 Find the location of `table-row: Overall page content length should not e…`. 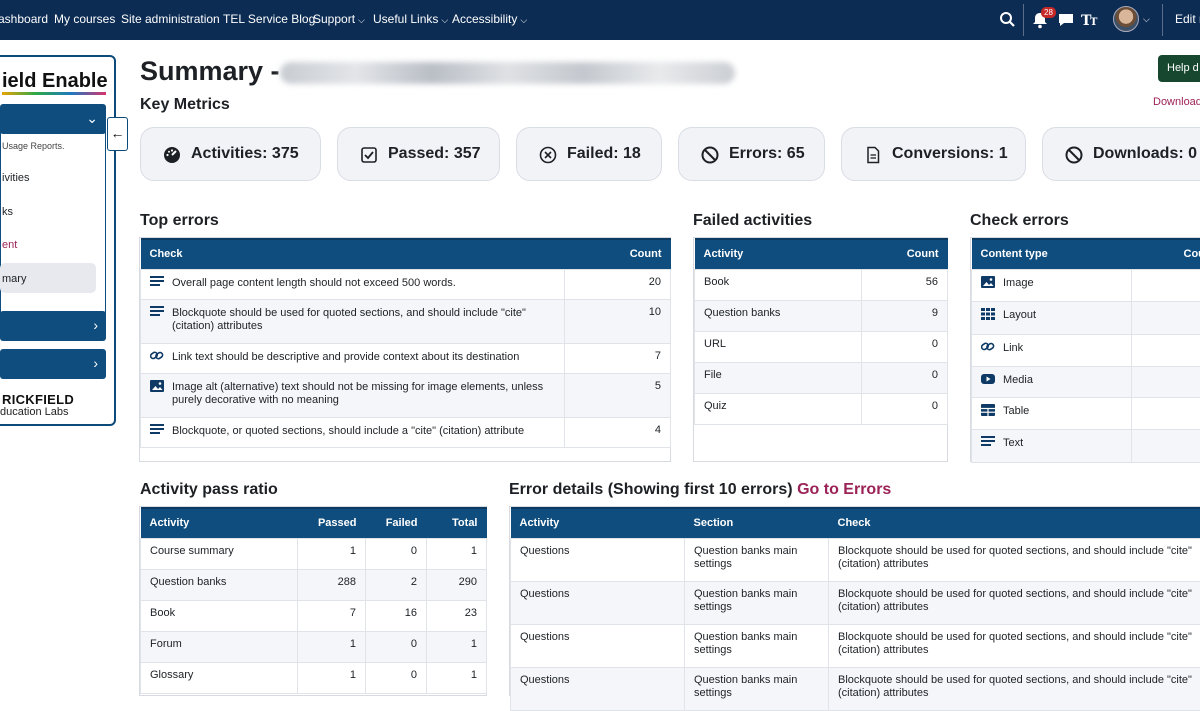

table-row: Overall page content length should not e… is located at coordinates (406, 284).